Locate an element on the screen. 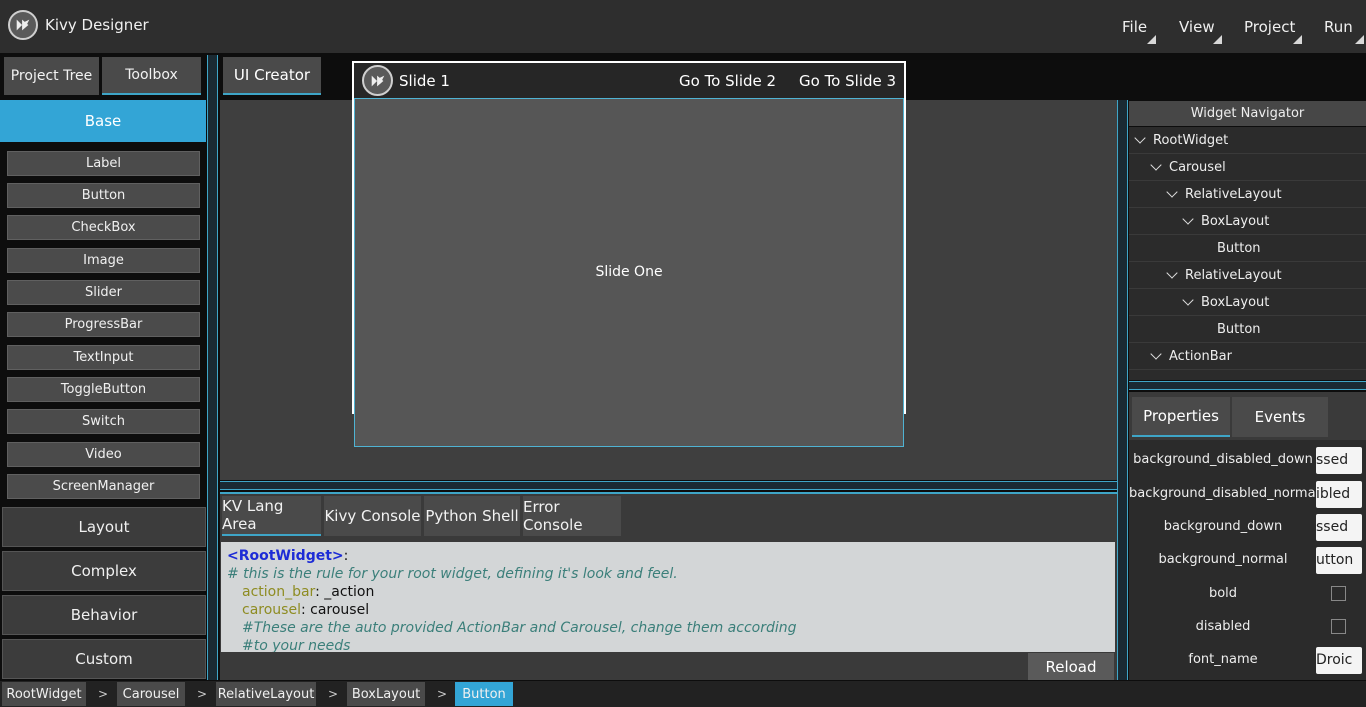  bottom-splitter is located at coordinates (668, 485).